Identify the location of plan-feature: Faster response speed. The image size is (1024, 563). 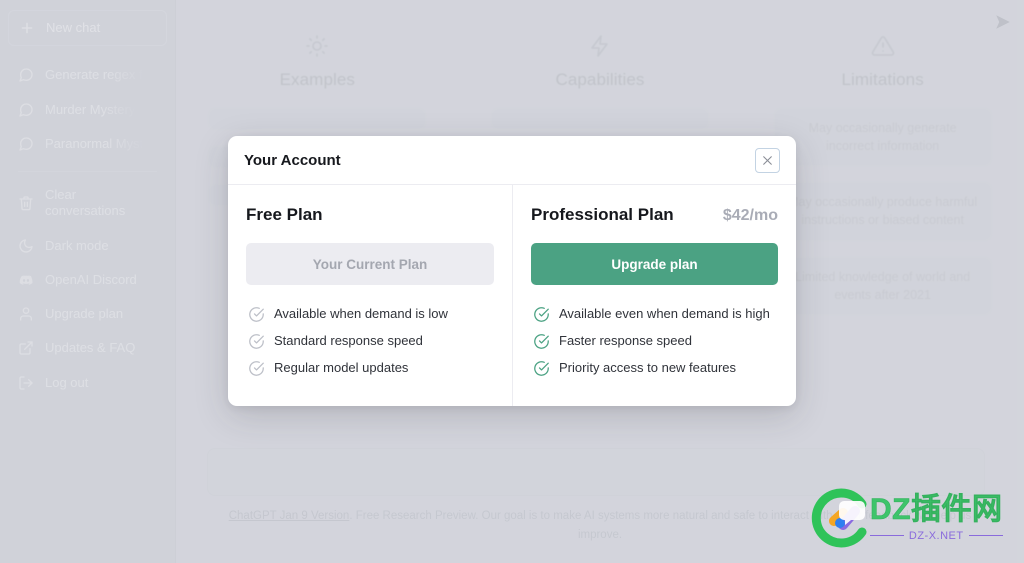
(654, 341).